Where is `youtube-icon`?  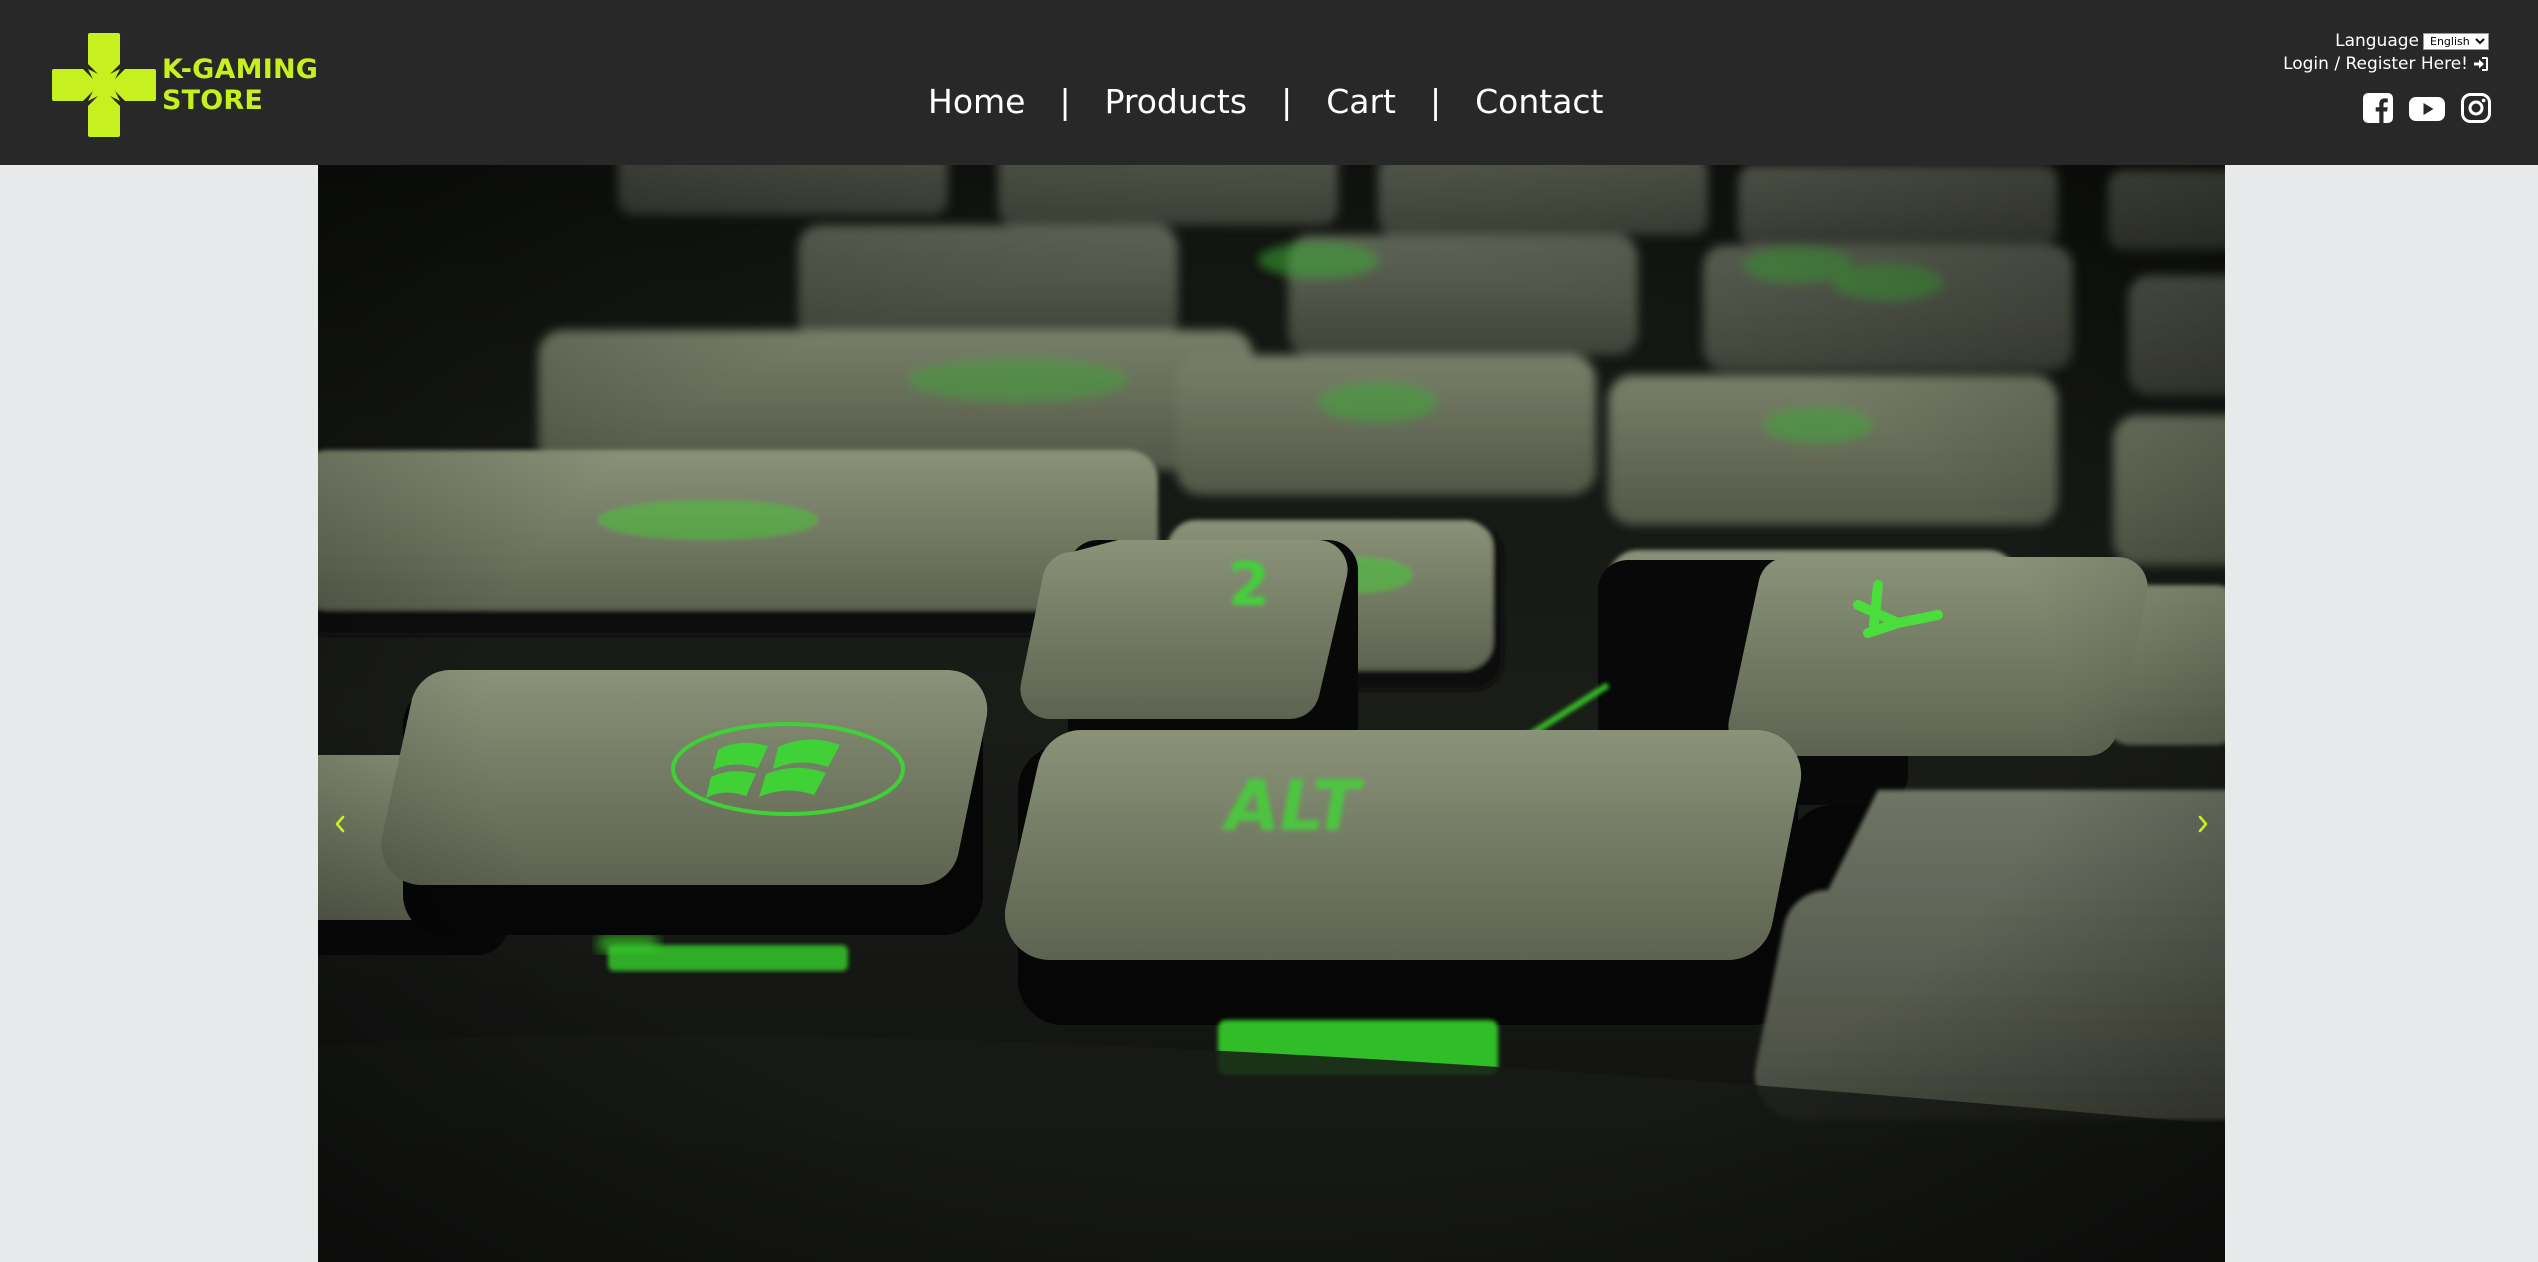
youtube-icon is located at coordinates (2427, 108).